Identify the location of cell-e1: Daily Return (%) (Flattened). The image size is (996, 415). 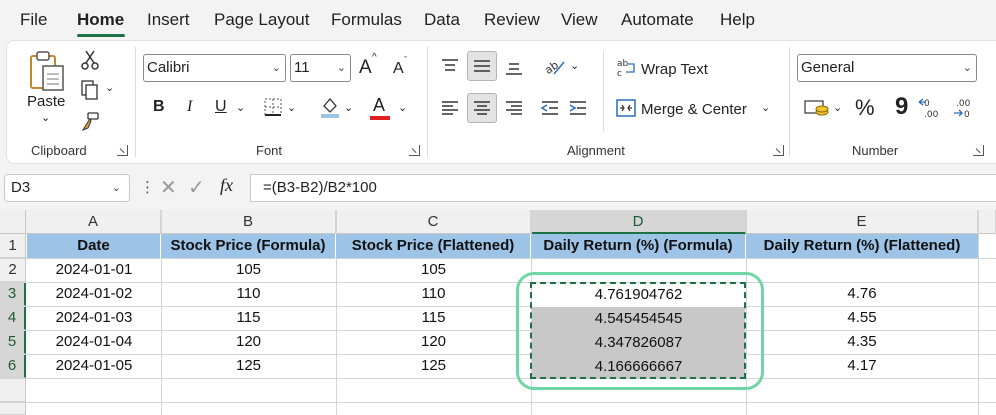
(862, 246).